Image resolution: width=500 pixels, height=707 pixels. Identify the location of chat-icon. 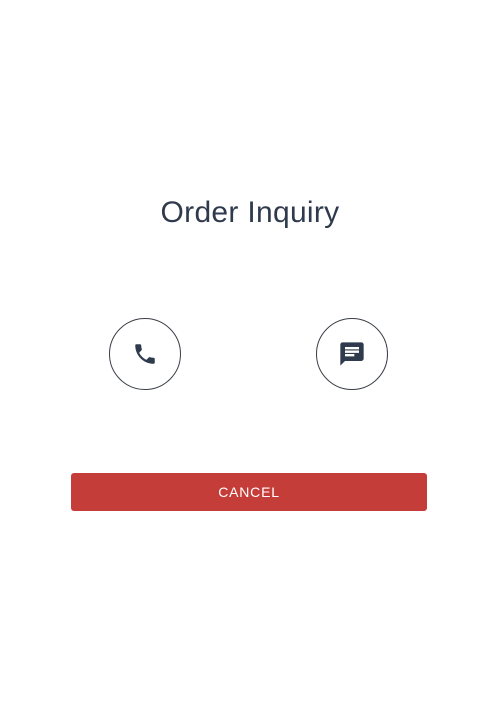
(352, 354).